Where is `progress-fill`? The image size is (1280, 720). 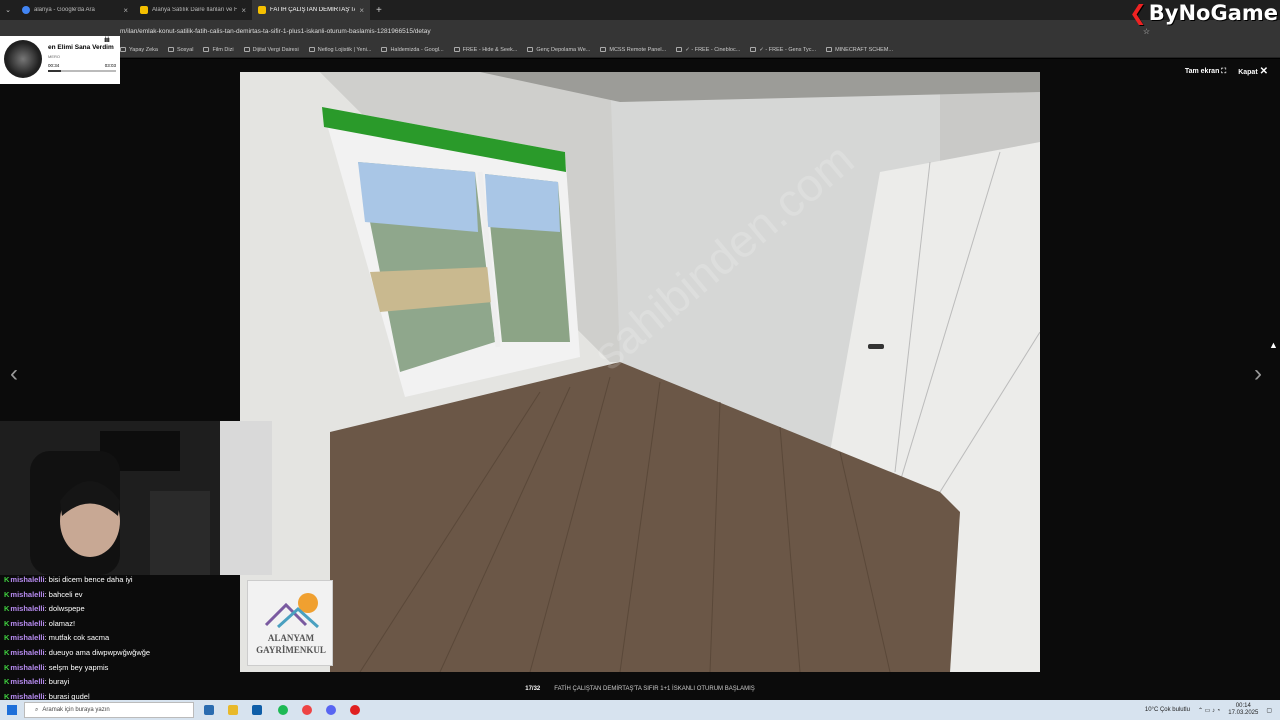 progress-fill is located at coordinates (54, 71).